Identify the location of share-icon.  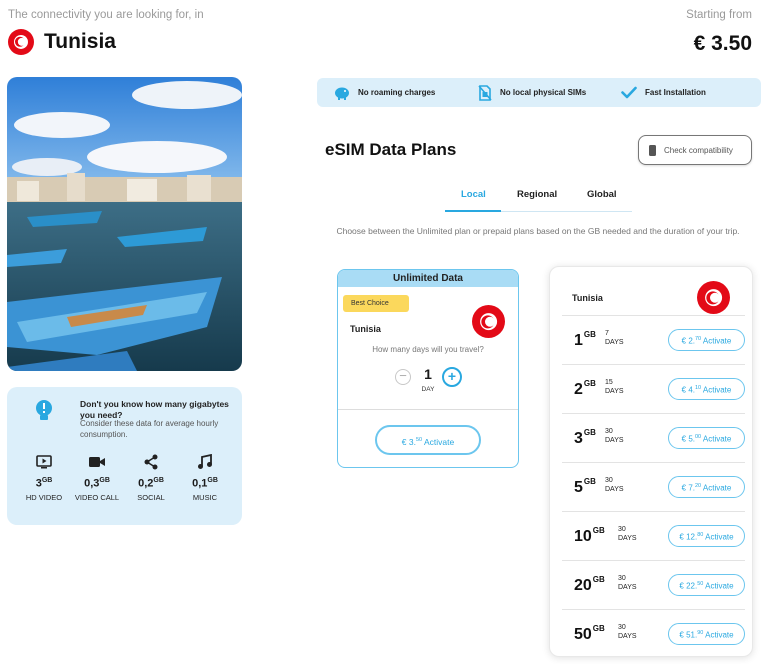
(151, 462).